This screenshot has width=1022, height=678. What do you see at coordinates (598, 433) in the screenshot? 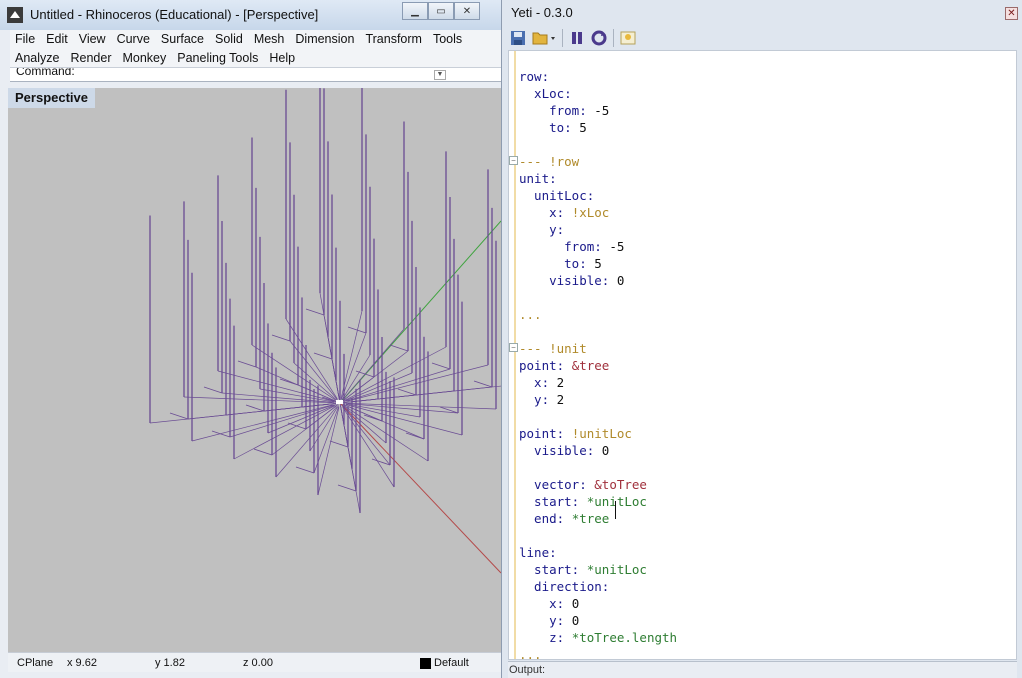
I see `code-line: point: !unitLoc` at bounding box center [598, 433].